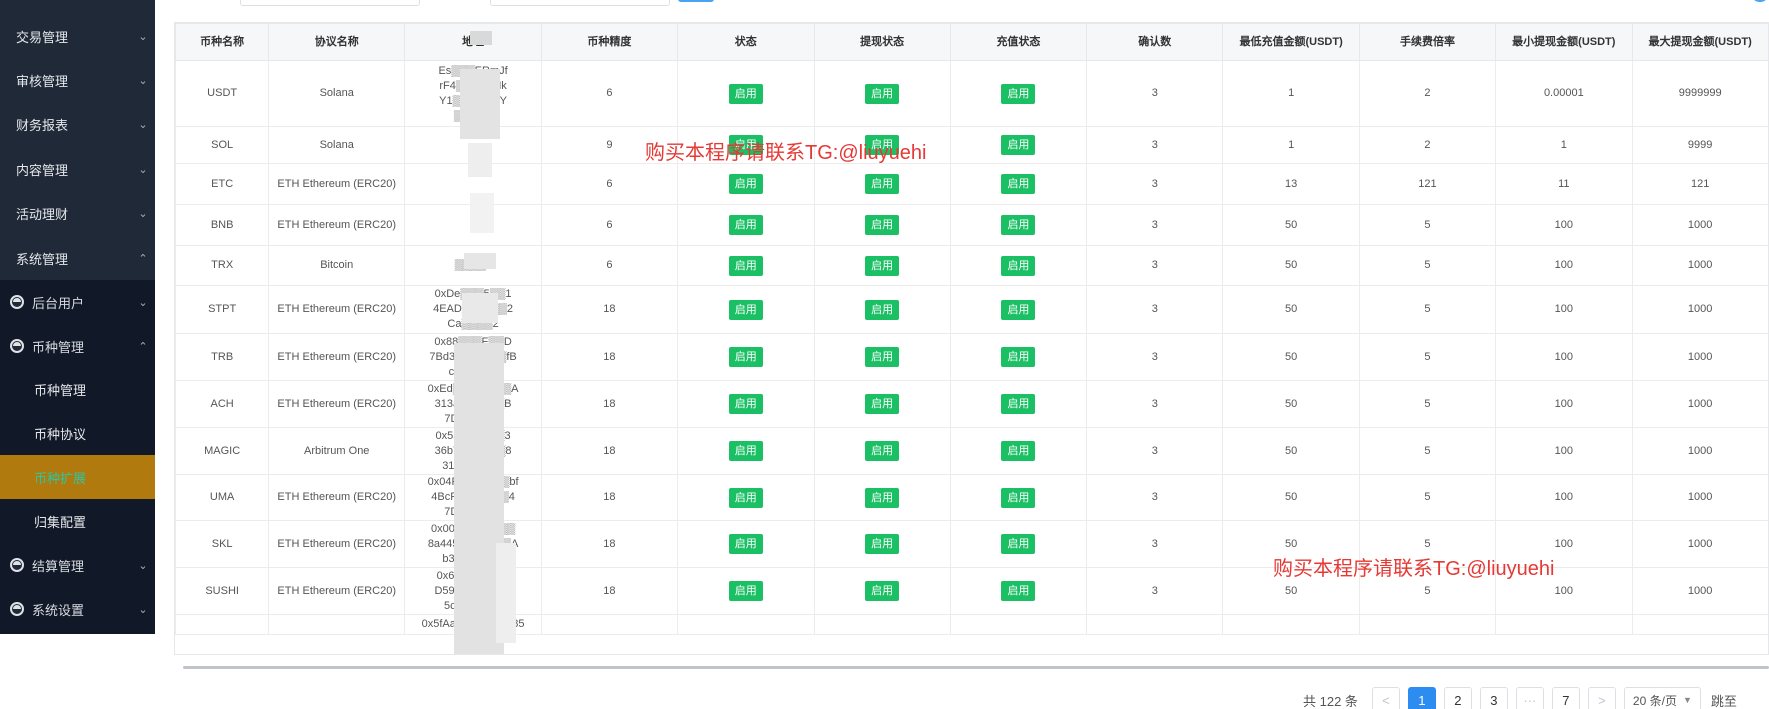 Image resolution: width=1769 pixels, height=709 pixels. I want to click on sidebar-item-coin-mgmt: 币种管理 ⌃, so click(77, 346).